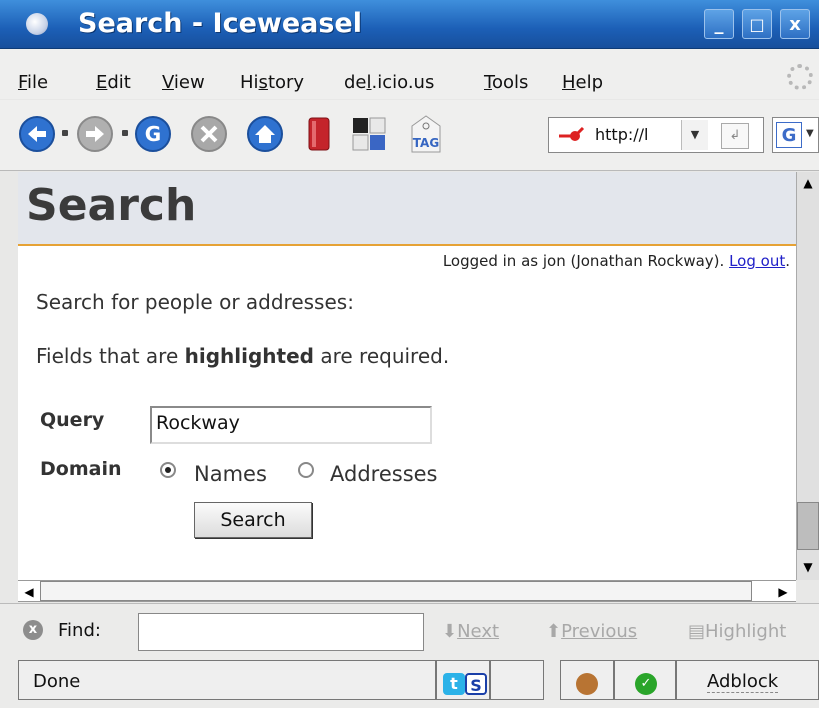 This screenshot has height=708, width=819. What do you see at coordinates (220, 23) in the screenshot?
I see `window-title: Search - Iceweasel` at bounding box center [220, 23].